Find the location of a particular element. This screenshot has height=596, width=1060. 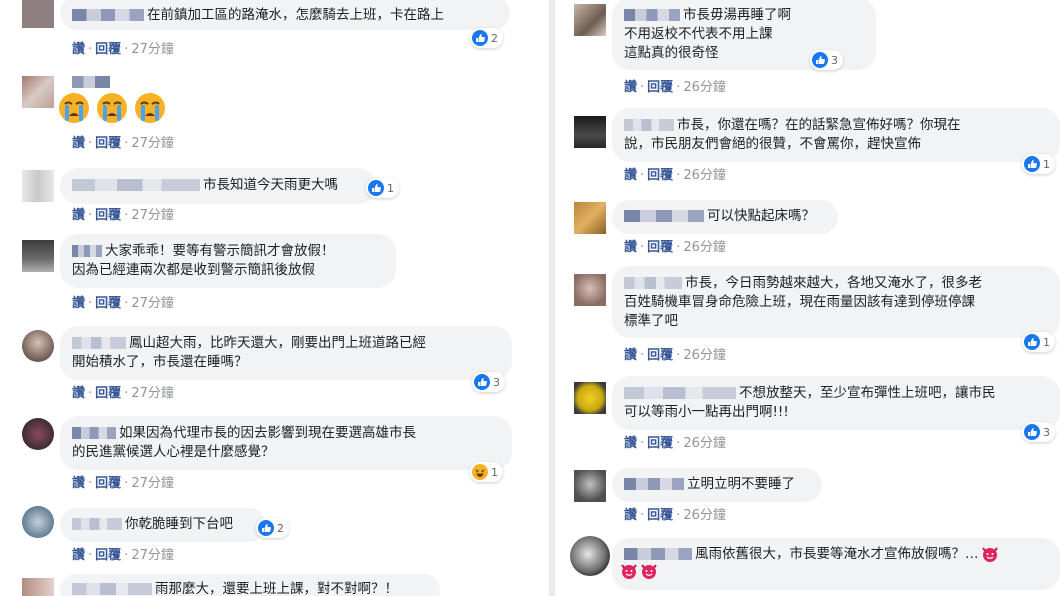

haha-icon is located at coordinates (480, 472).